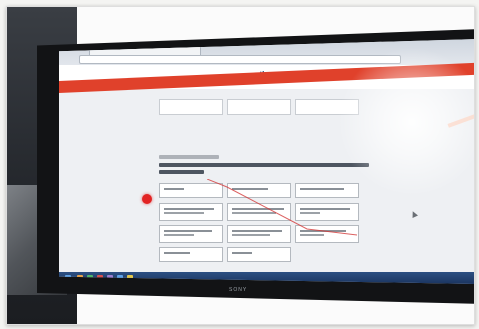 This screenshot has height=329, width=479. Describe the element at coordinates (238, 290) in the screenshot. I see `monitor-brand: SONY` at that location.